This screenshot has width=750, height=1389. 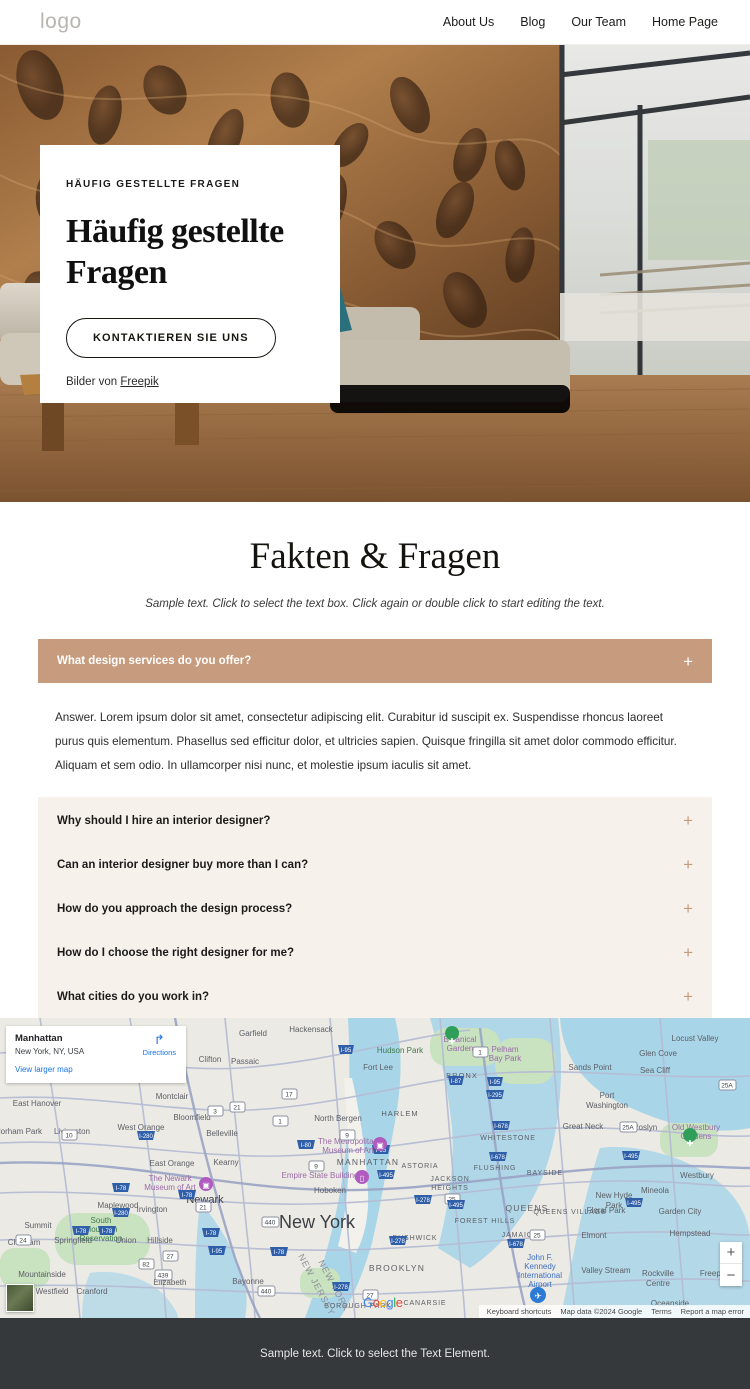 What do you see at coordinates (468, 22) in the screenshot?
I see `nav-item-about-us: About Us` at bounding box center [468, 22].